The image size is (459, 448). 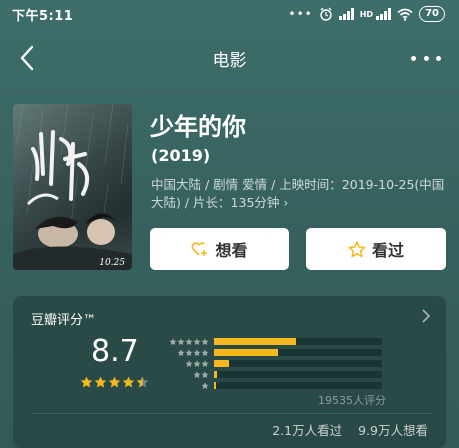 I want to click on want-label: 想看, so click(x=231, y=250).